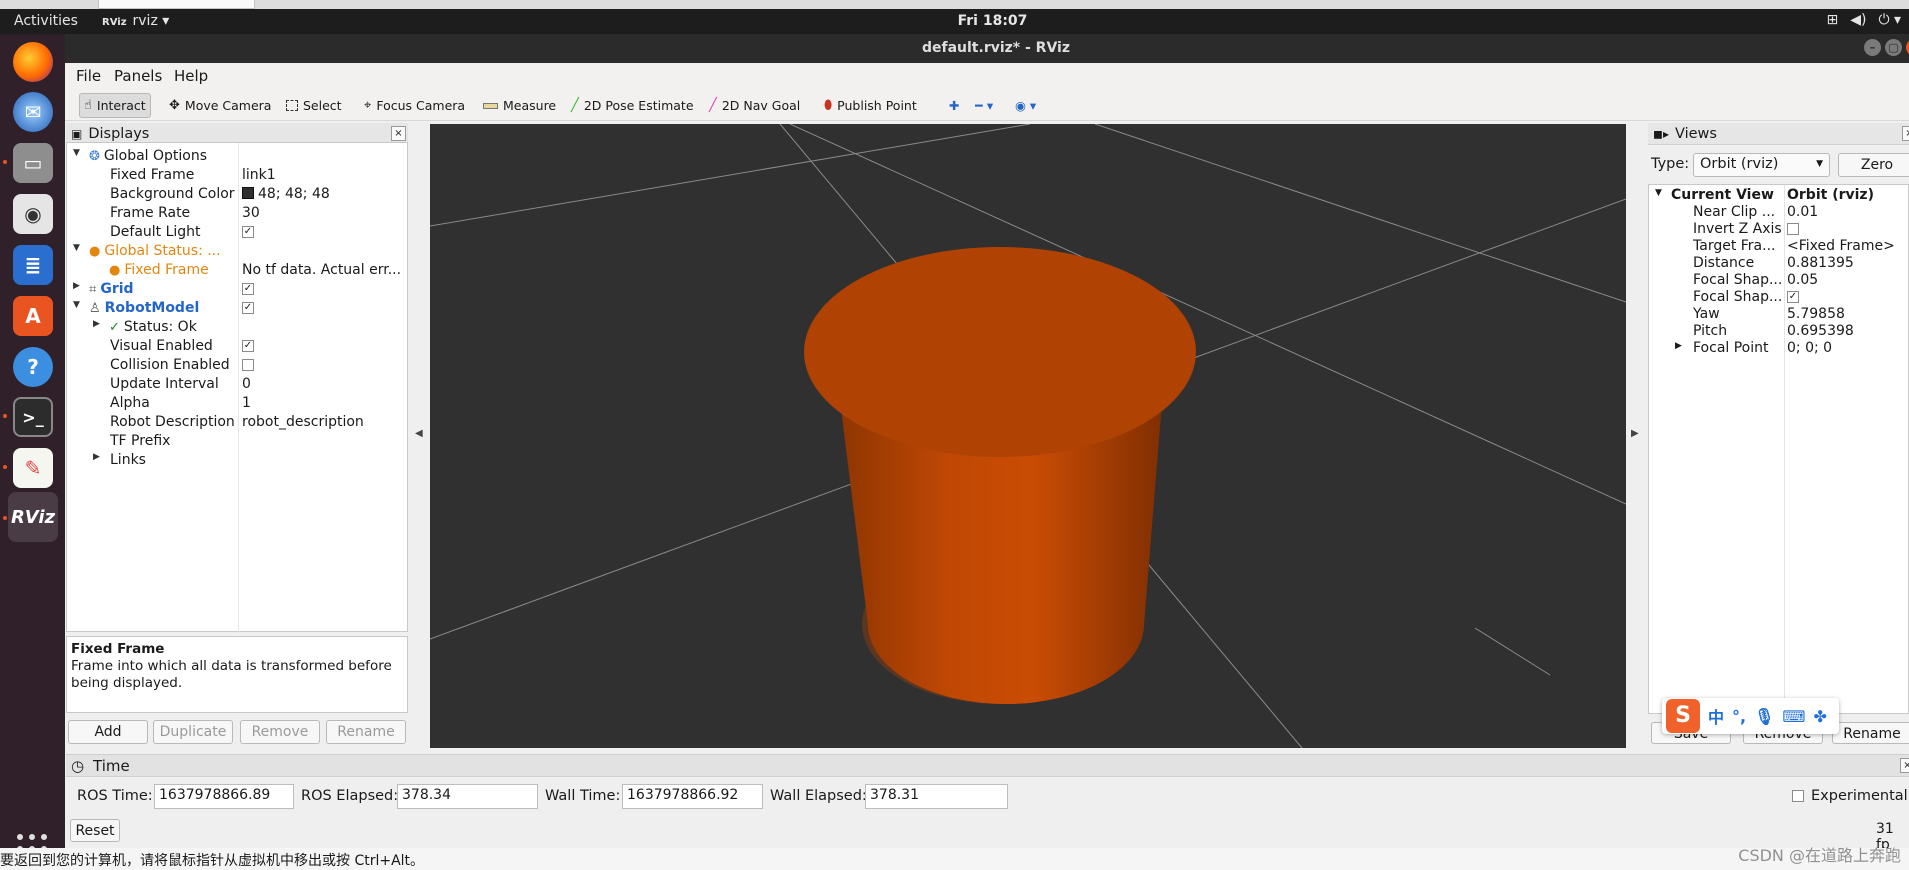 Image resolution: width=1909 pixels, height=870 pixels. What do you see at coordinates (33, 112) in the screenshot?
I see `thunderbird-launcher: ✉` at bounding box center [33, 112].